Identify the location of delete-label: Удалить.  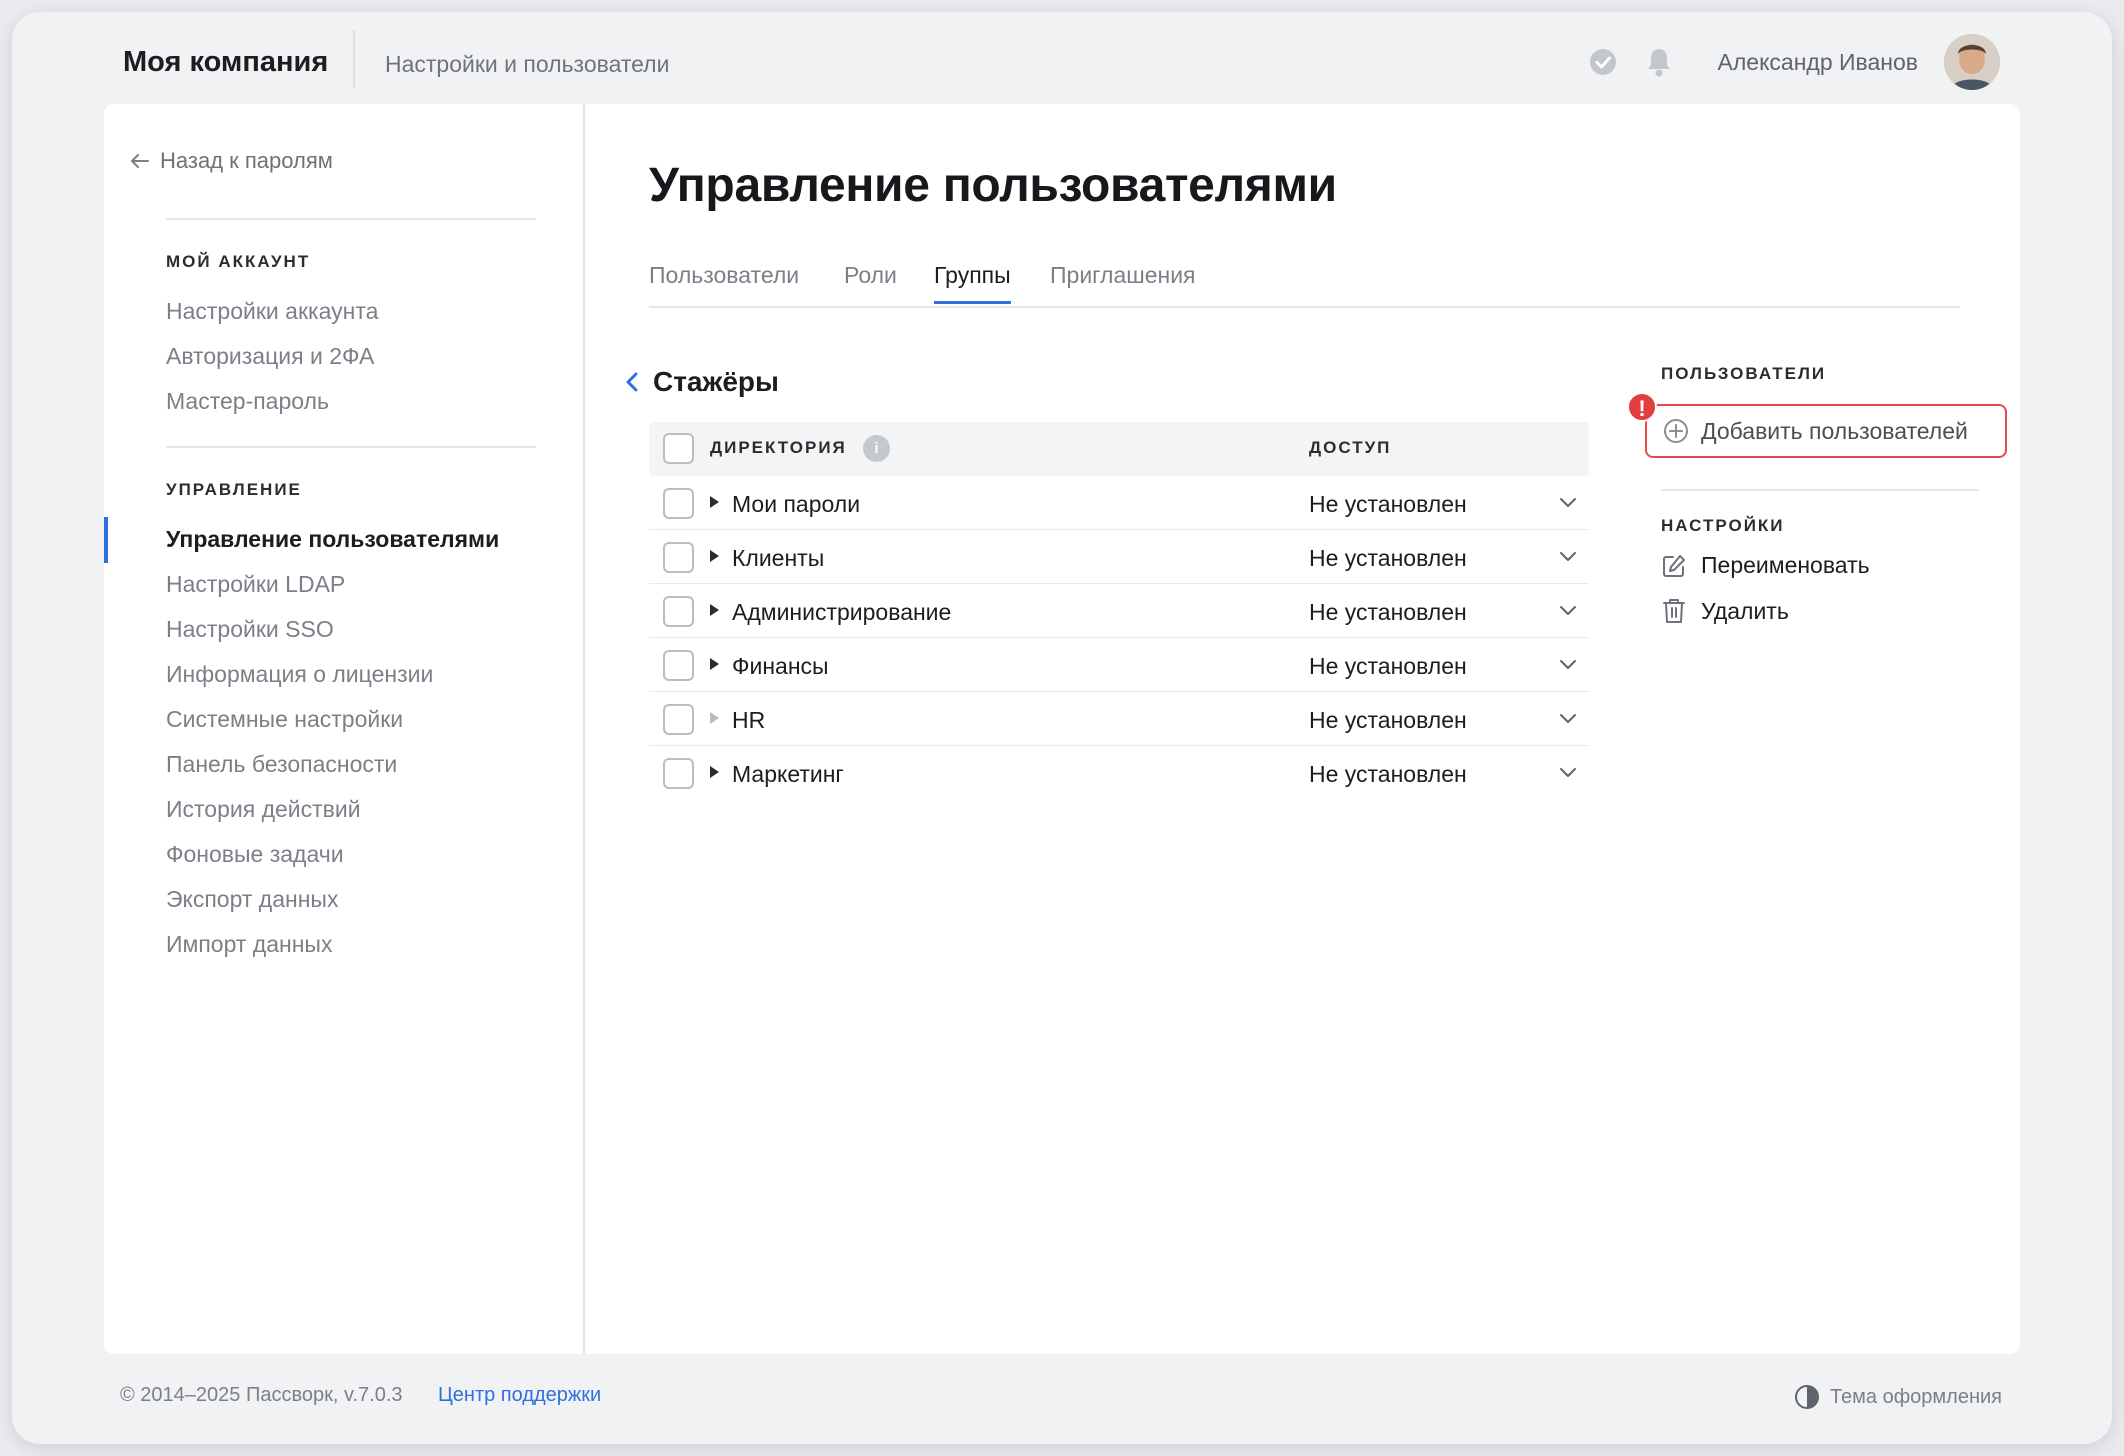
(1745, 610).